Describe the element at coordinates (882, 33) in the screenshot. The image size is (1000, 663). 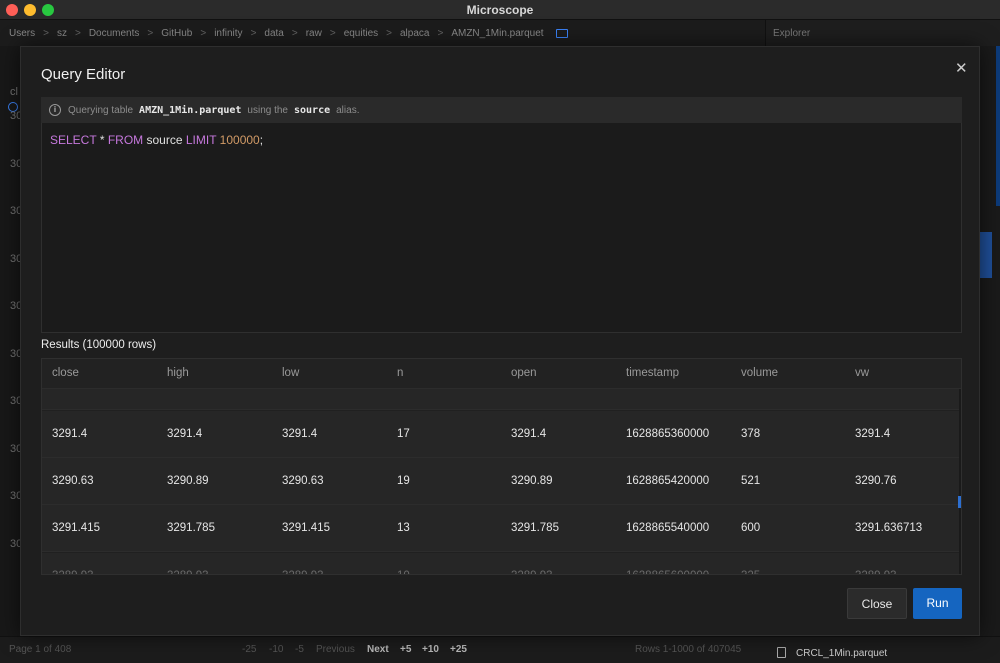
I see `explorer-header: Explorer` at that location.